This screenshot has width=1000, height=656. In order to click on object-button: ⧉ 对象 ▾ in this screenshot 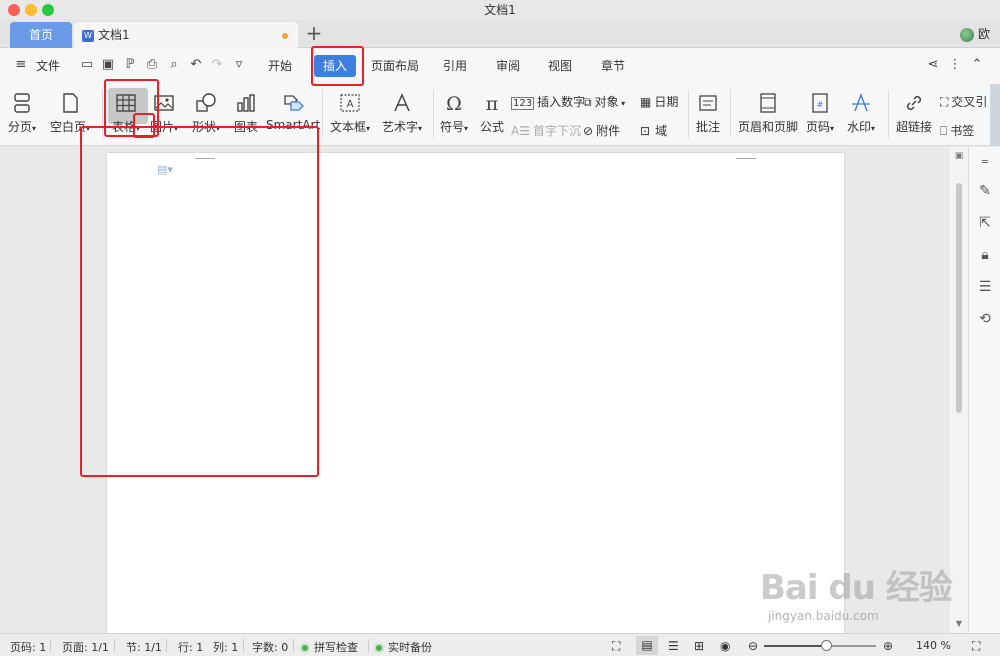, I will do `click(604, 101)`.